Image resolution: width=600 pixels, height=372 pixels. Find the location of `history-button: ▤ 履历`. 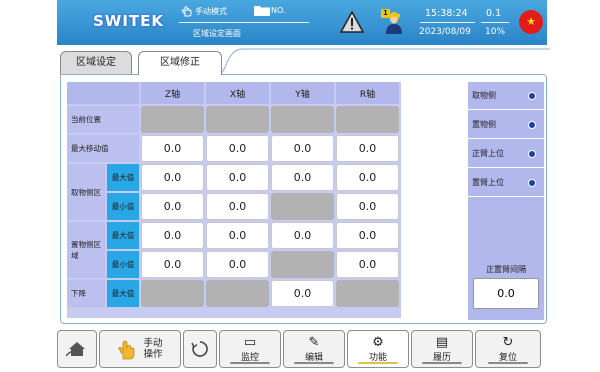

history-button: ▤ 履历 is located at coordinates (442, 349).